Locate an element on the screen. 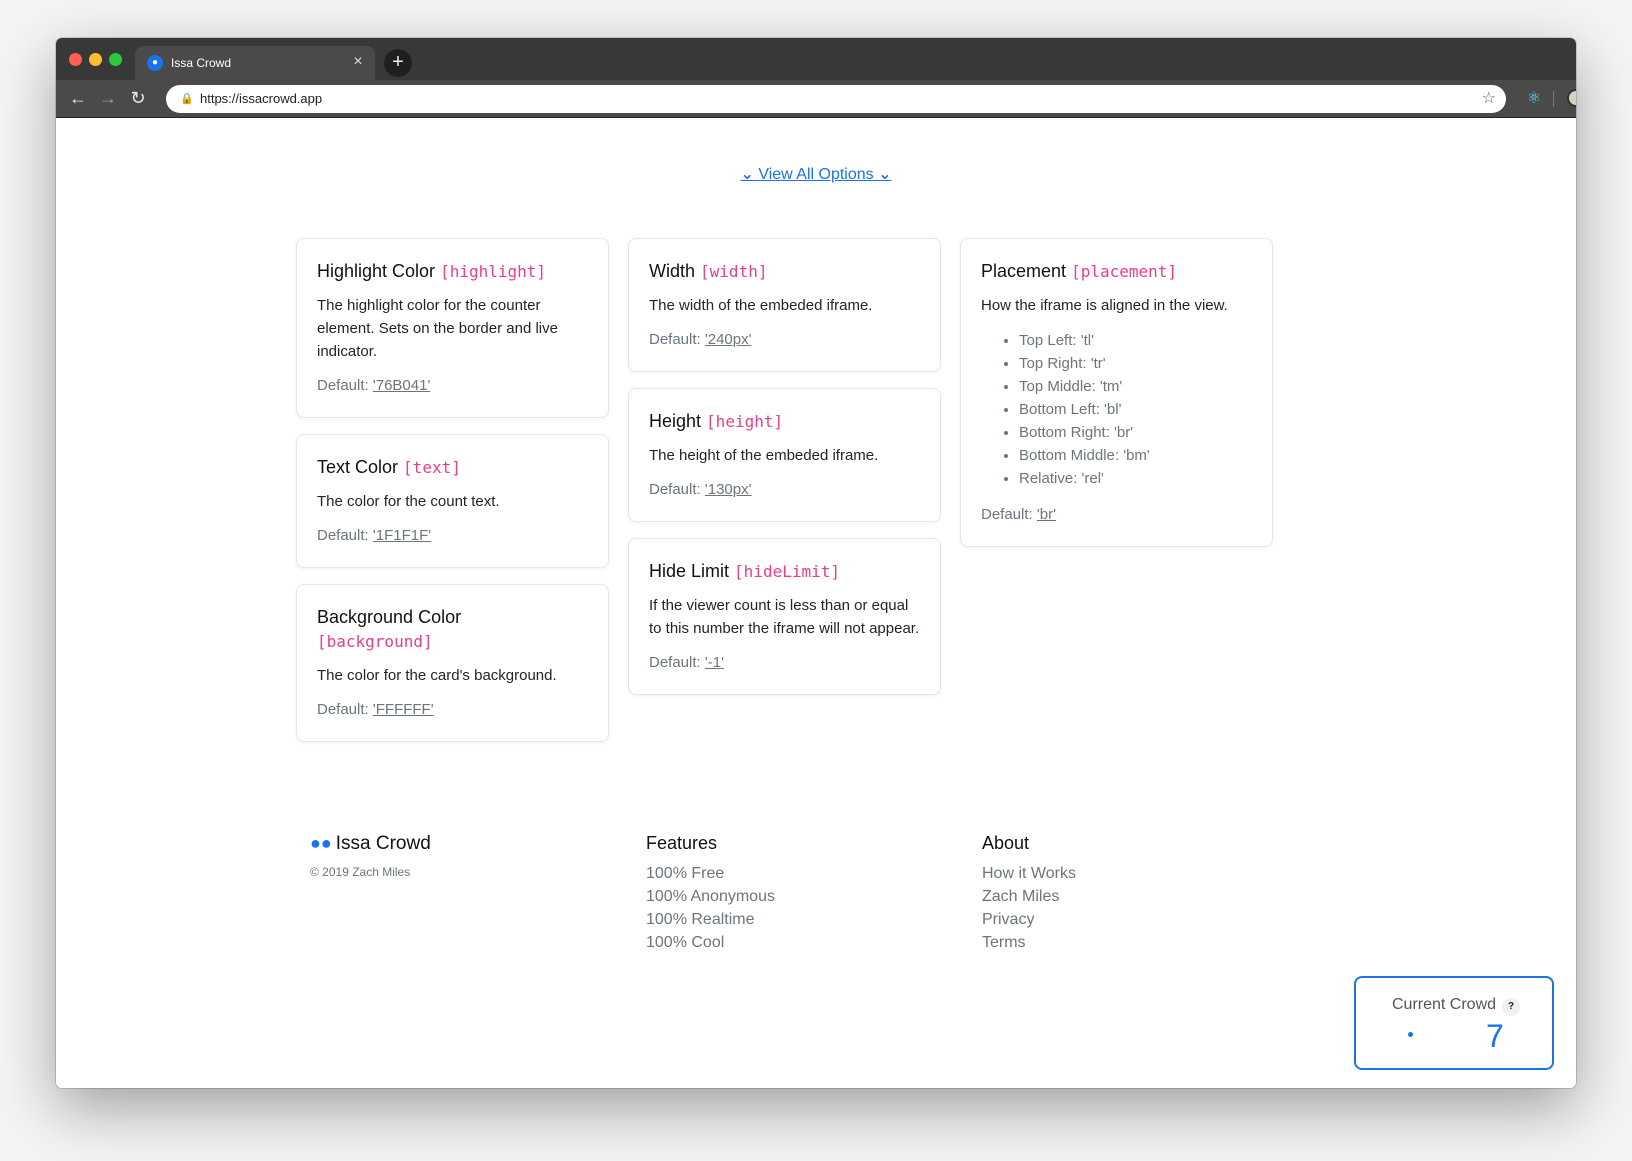 The image size is (1632, 1161). react-devtools-icon: ⚛ is located at coordinates (1534, 99).